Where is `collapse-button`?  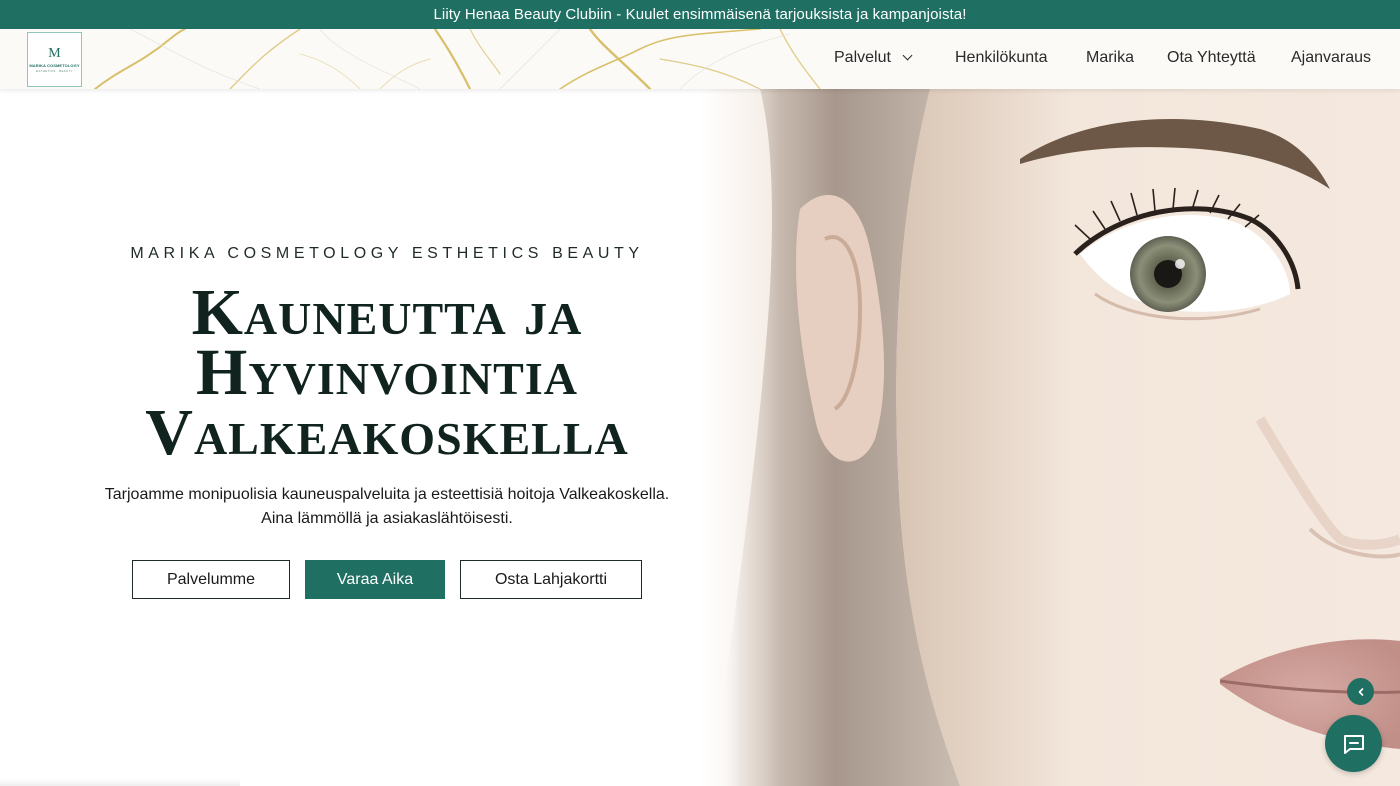
collapse-button is located at coordinates (1360, 691).